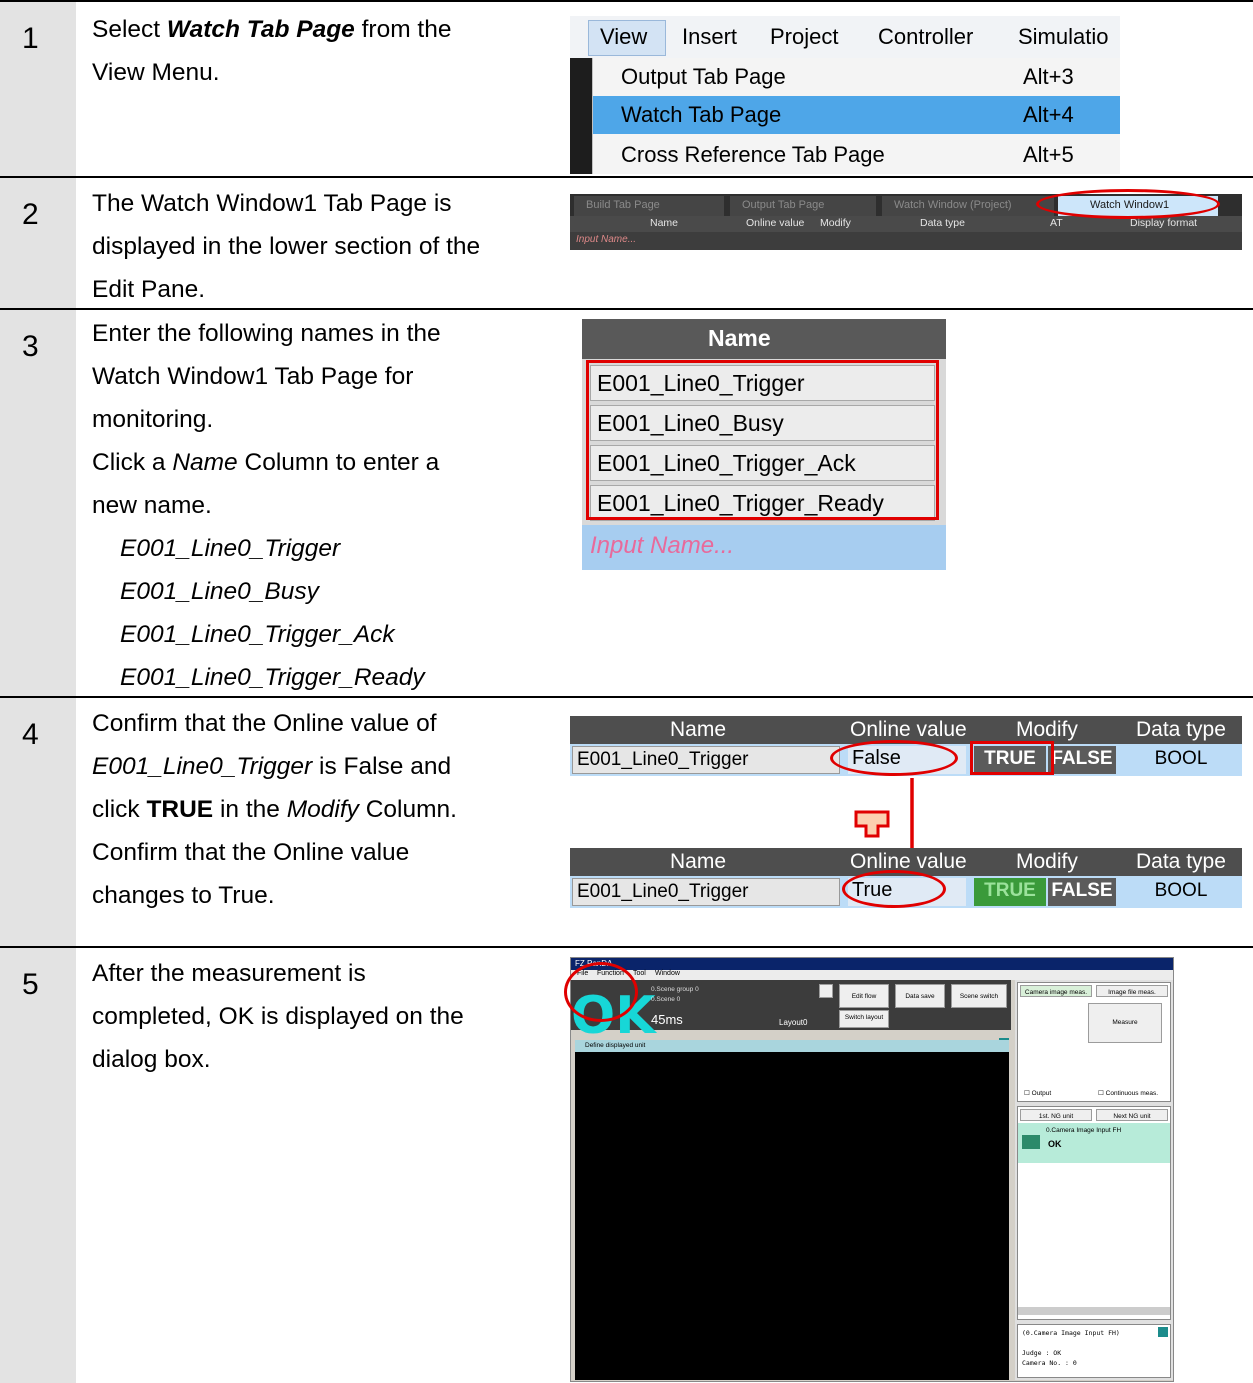 The width and height of the screenshot is (1253, 1383). What do you see at coordinates (1084, 1130) in the screenshot?
I see `unit-name: 0.Camera Image Input FH` at bounding box center [1084, 1130].